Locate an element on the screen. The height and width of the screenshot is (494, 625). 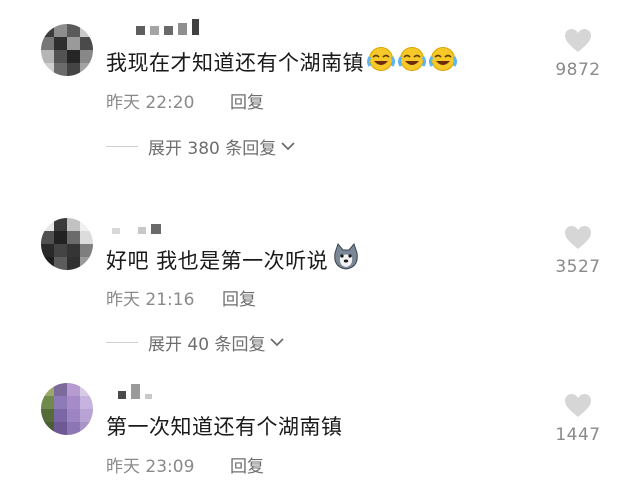
comment-text: 我现在才知道还有个湖南镇 is located at coordinates (281, 61).